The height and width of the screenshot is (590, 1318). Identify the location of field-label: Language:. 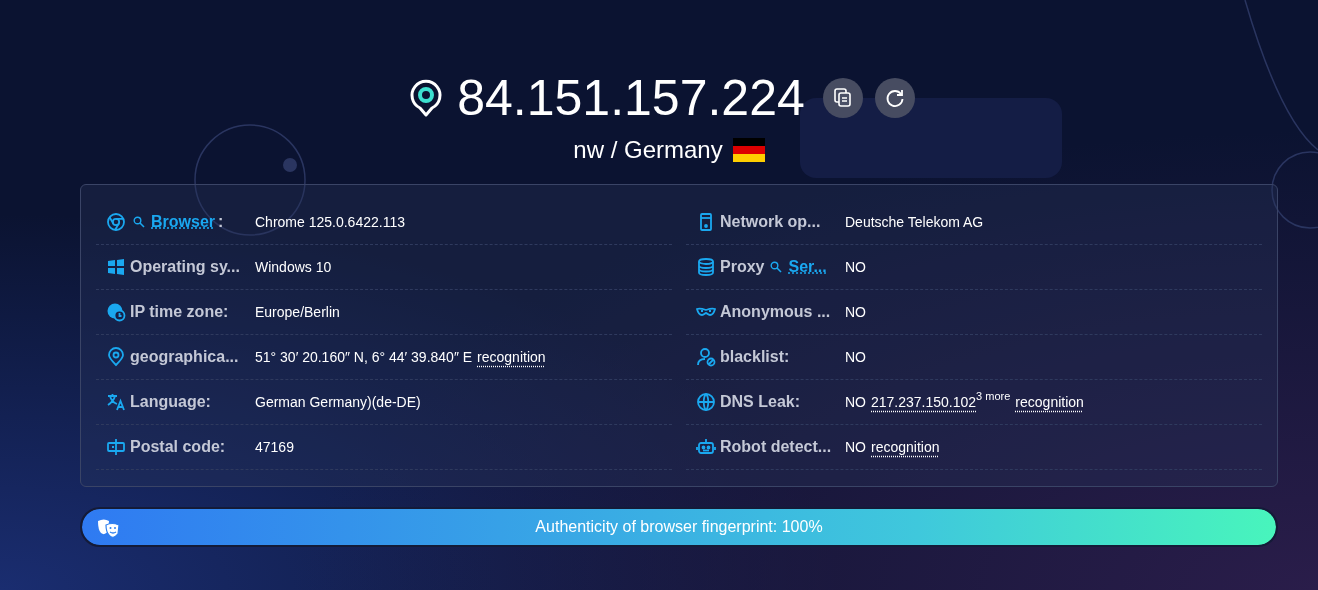
(170, 402).